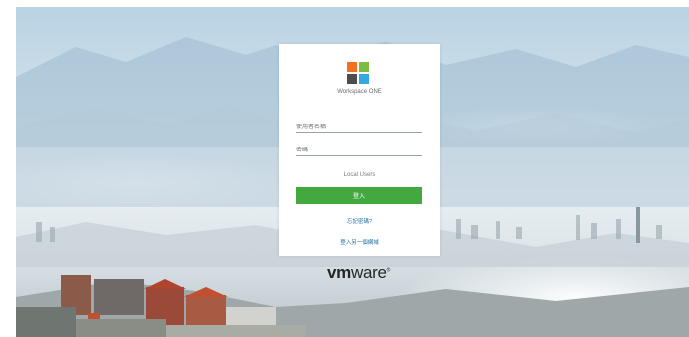  Describe the element at coordinates (359, 128) in the screenshot. I see `username-input` at that location.